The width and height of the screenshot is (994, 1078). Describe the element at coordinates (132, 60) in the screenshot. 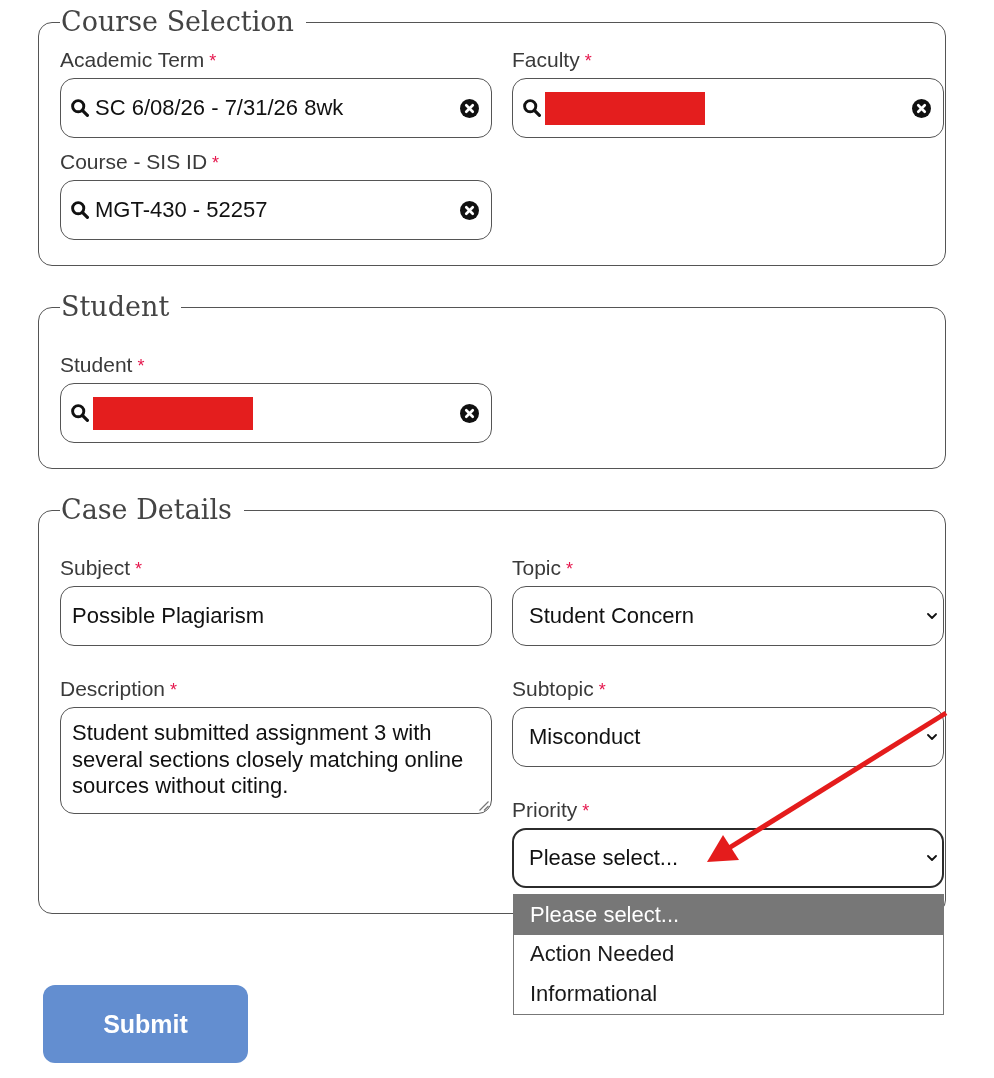

I see `field-label: Academic Term` at that location.